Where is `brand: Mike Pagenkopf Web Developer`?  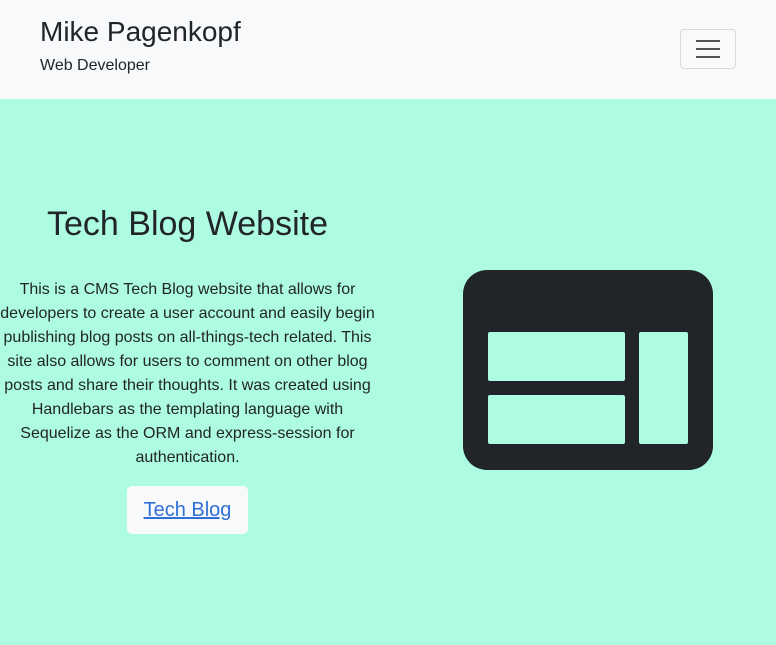
brand: Mike Pagenkopf Web Developer is located at coordinates (140, 45).